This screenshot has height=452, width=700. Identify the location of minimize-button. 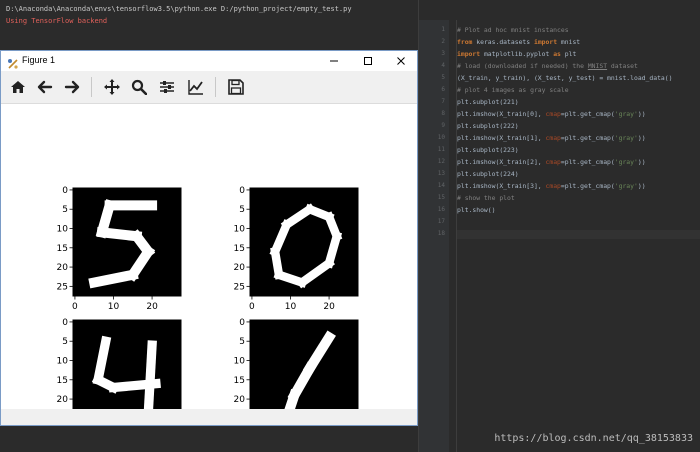
(334, 61).